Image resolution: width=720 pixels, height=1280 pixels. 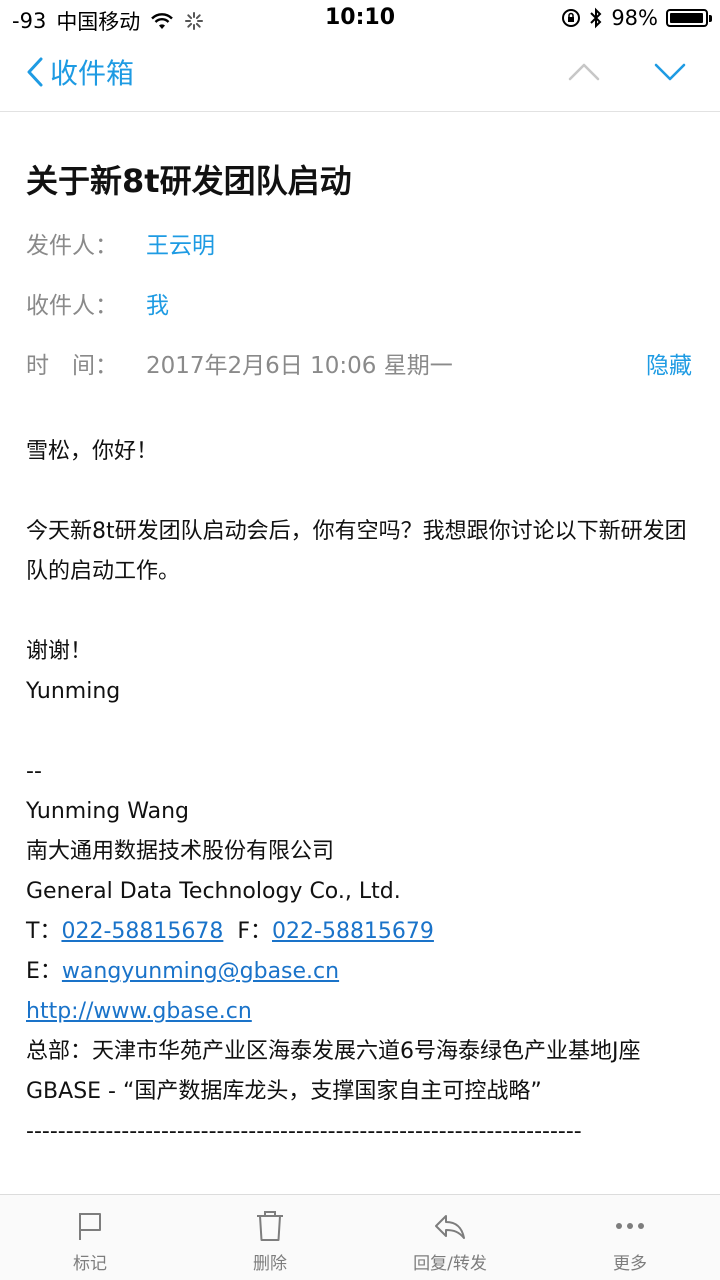 I want to click on bottom-toolbar: 标记 删除 回复/转发 更多, so click(x=360, y=1237).